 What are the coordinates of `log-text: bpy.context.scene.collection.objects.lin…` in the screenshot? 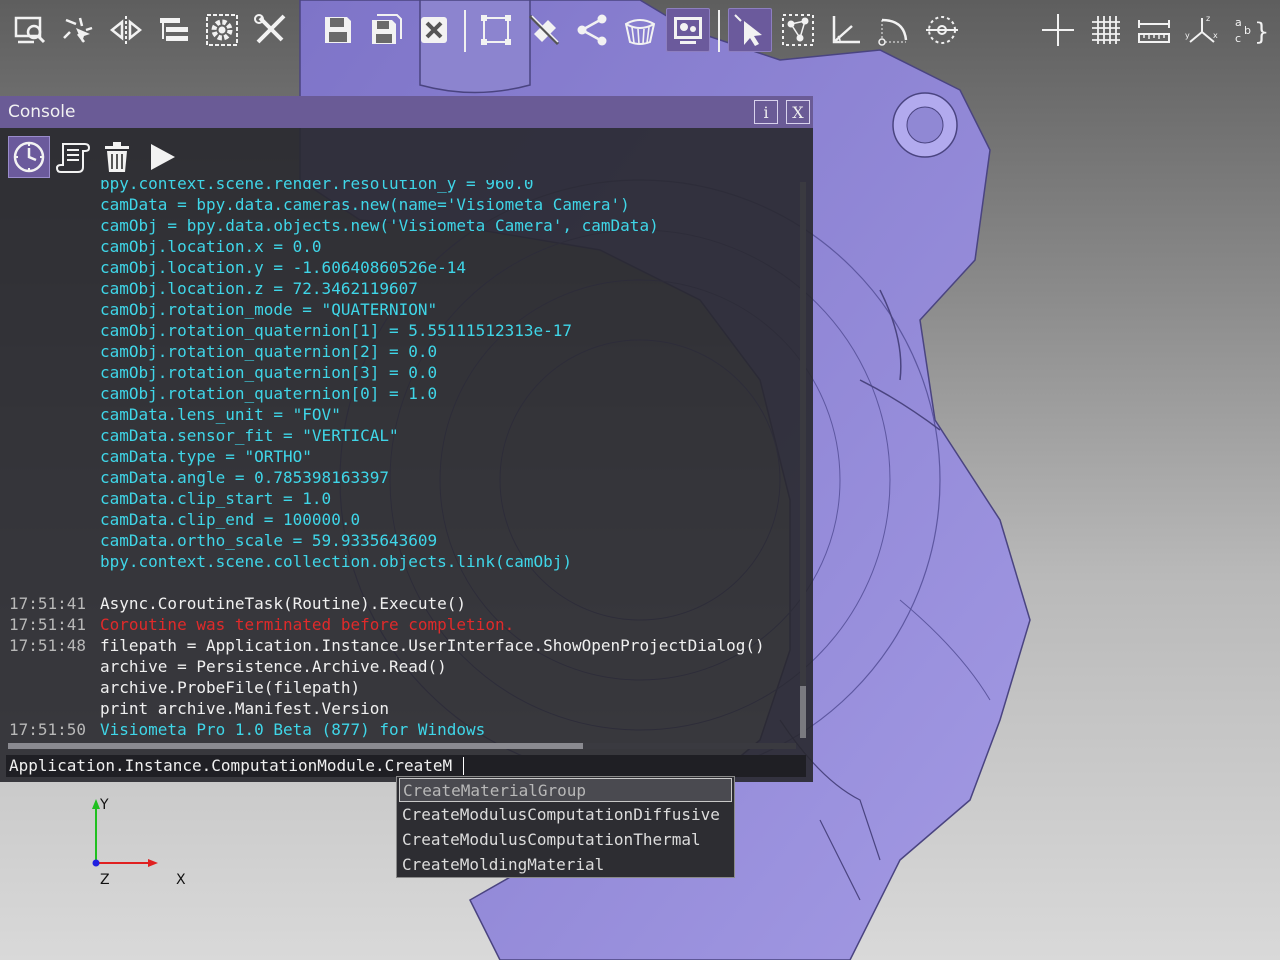 It's located at (336, 561).